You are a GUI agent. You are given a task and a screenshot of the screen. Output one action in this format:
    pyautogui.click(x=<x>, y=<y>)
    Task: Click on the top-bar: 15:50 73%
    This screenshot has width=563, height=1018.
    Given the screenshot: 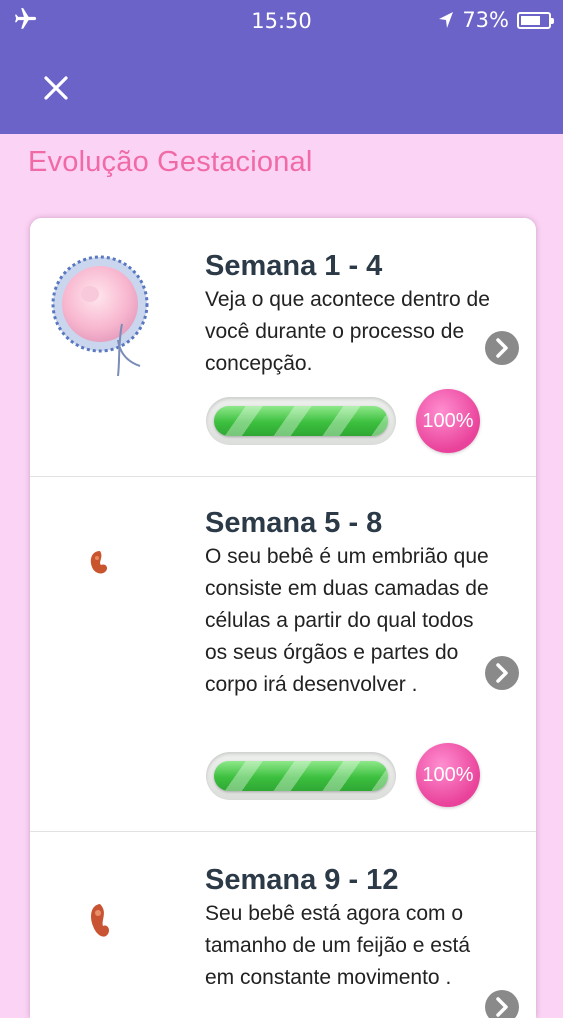 What is the action you would take?
    pyautogui.click(x=281, y=67)
    